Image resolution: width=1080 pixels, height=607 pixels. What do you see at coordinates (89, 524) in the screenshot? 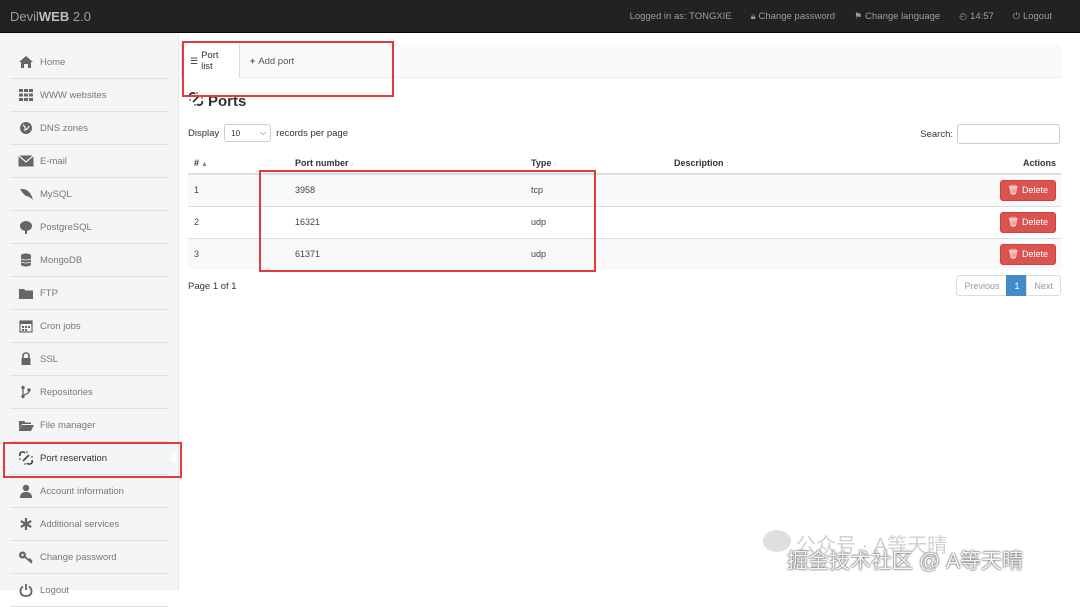
I see `sidebar-item-additional-services: Additional services` at bounding box center [89, 524].